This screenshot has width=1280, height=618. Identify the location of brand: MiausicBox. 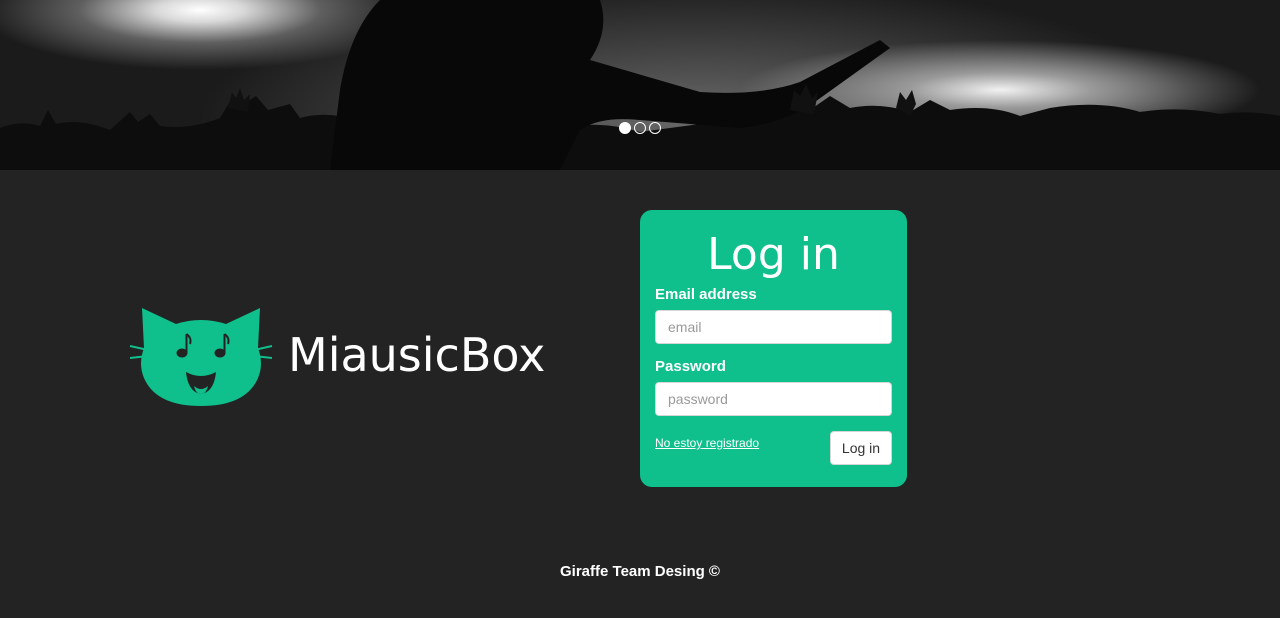
(336, 355).